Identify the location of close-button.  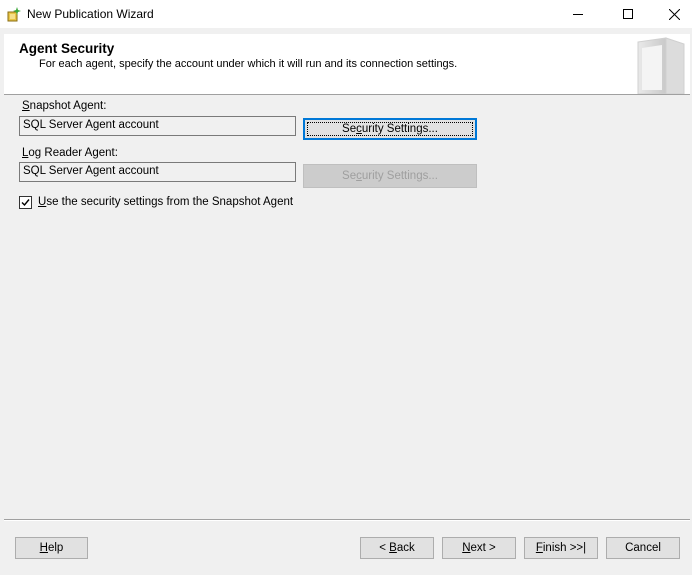
(671, 14).